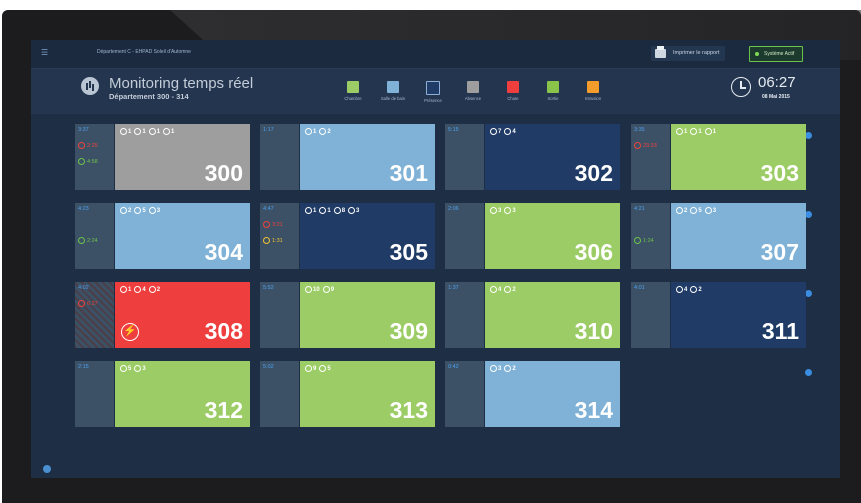 The image size is (861, 503). Describe the element at coordinates (718, 157) in the screenshot. I see `room-card-303: 3:35 23:33 1 1 1 303` at that location.